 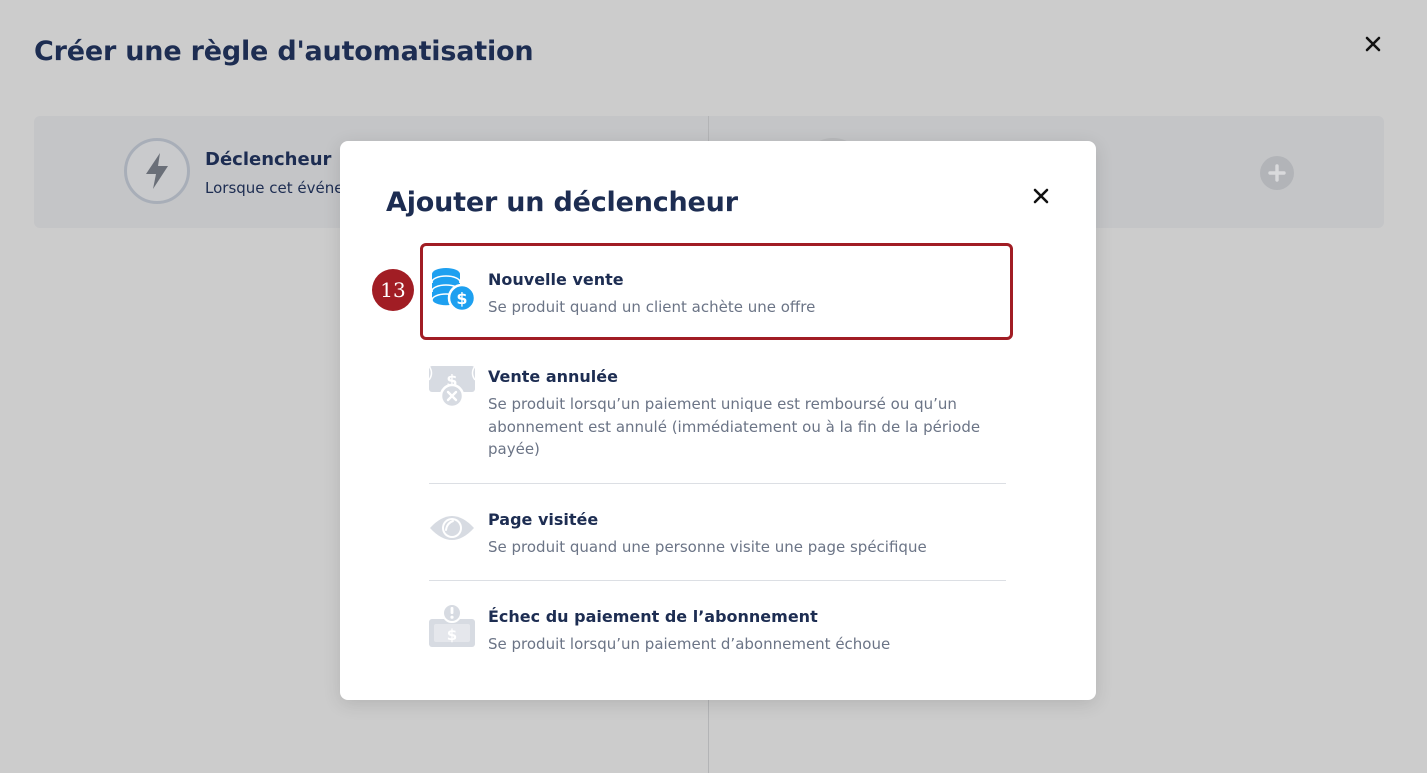 What do you see at coordinates (543, 519) in the screenshot?
I see `option-title: Page visitée` at bounding box center [543, 519].